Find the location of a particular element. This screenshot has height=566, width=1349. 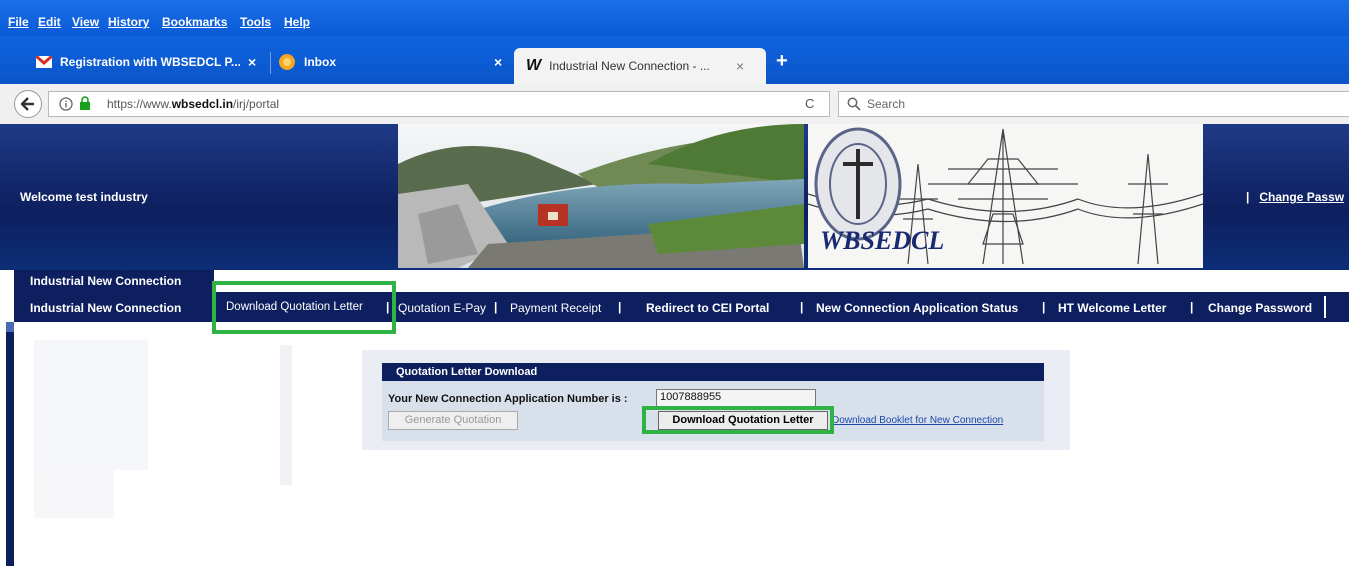

url-path: /irj/portal is located at coordinates (256, 104).